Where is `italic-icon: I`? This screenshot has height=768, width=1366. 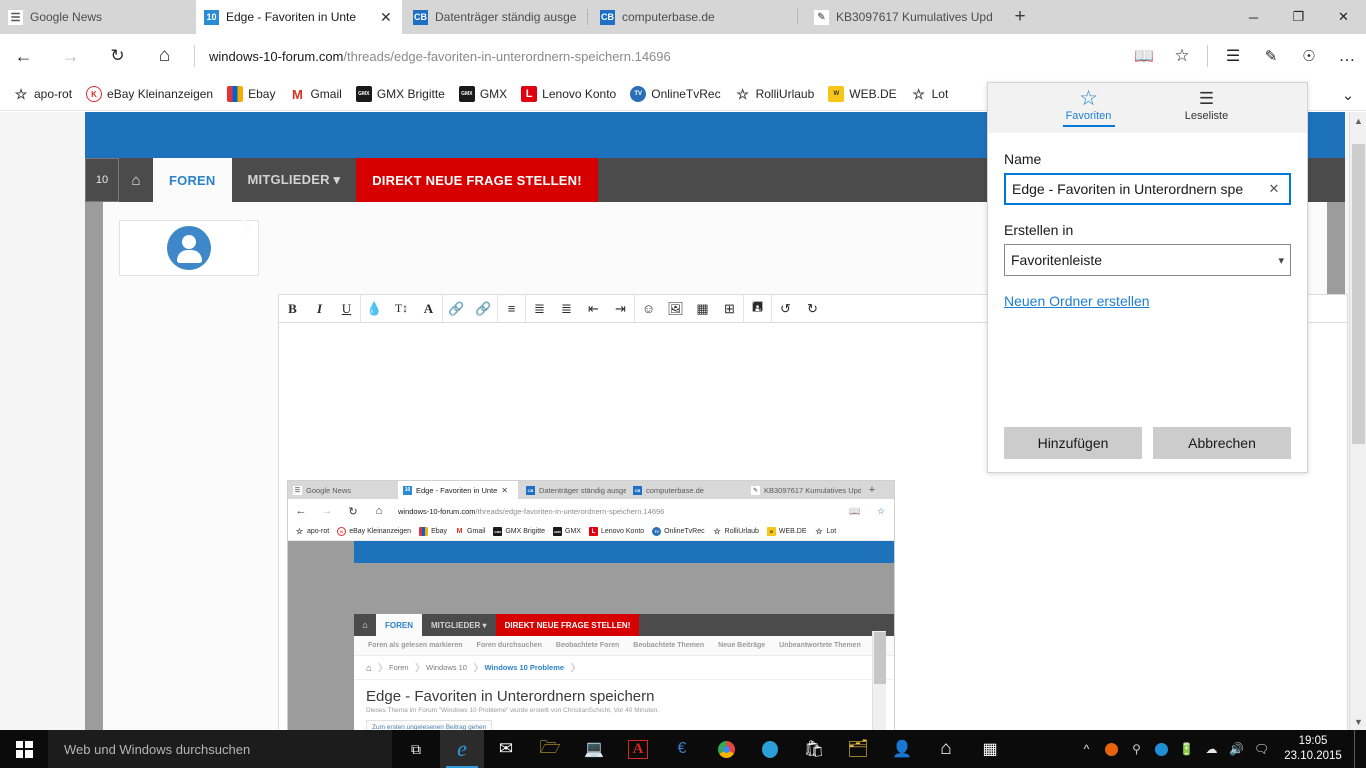 italic-icon: I is located at coordinates (319, 308).